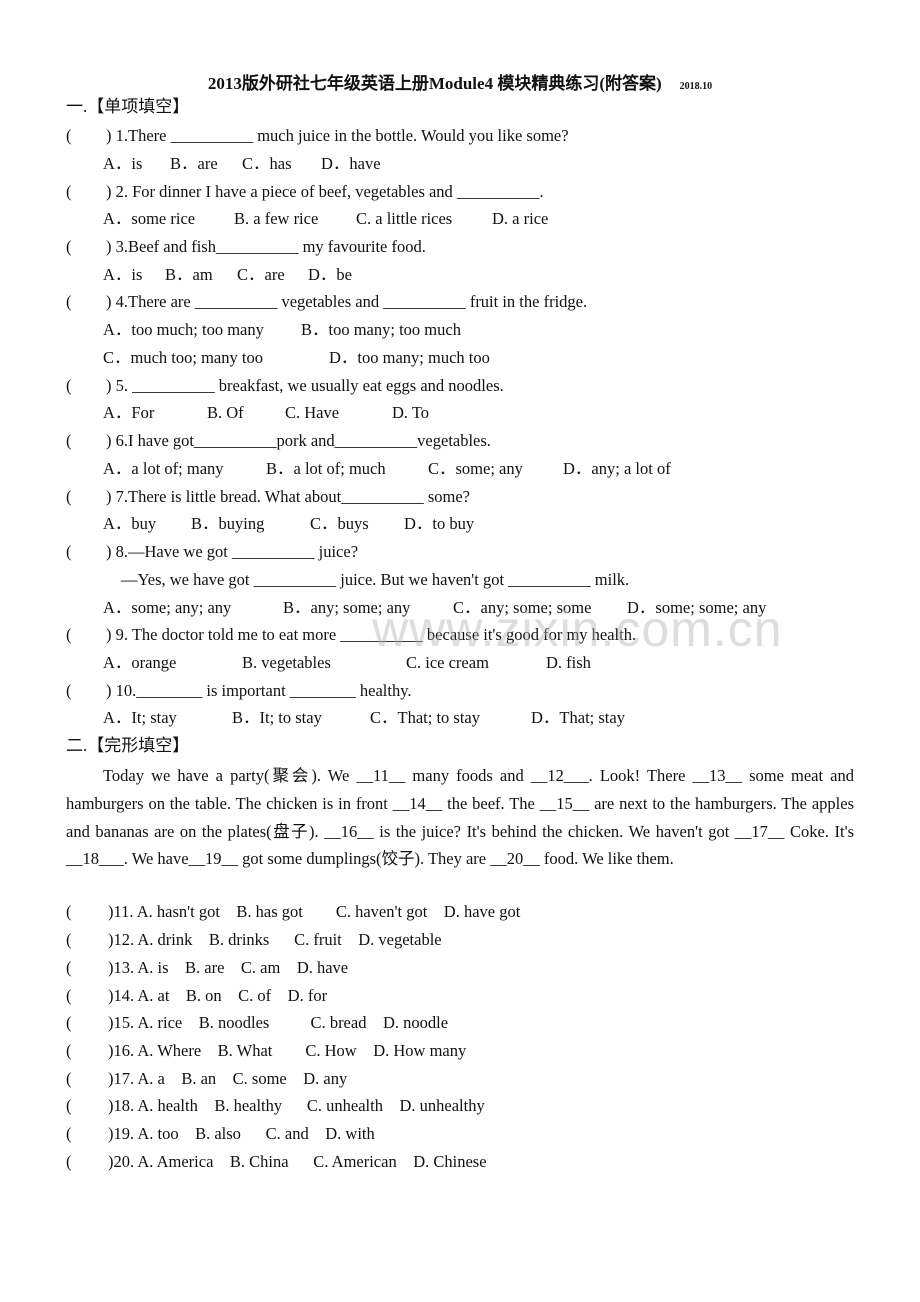  Describe the element at coordinates (220, 1134) in the screenshot. I see `cloze-question-19: ()19. A. too B. also C. and D. with` at that location.